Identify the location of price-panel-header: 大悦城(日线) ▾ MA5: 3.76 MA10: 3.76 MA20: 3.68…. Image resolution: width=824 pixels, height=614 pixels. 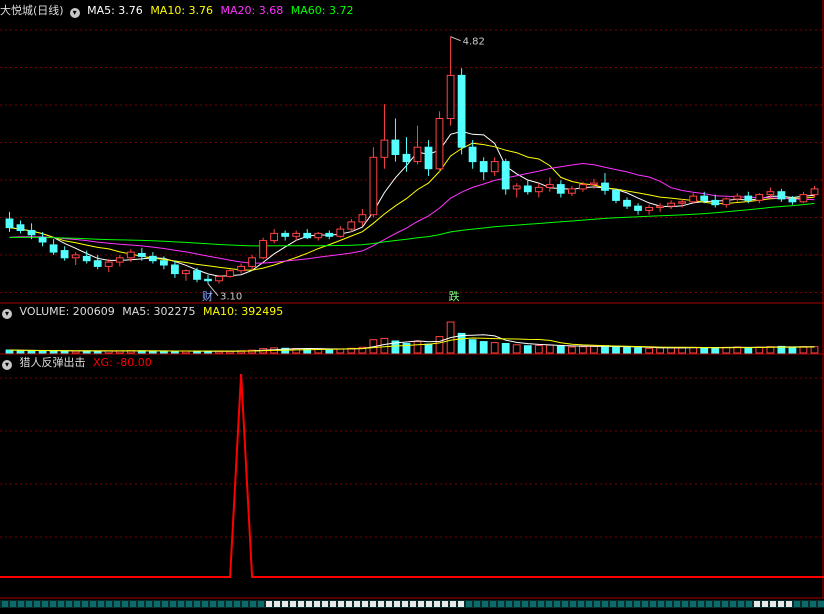
(178, 11).